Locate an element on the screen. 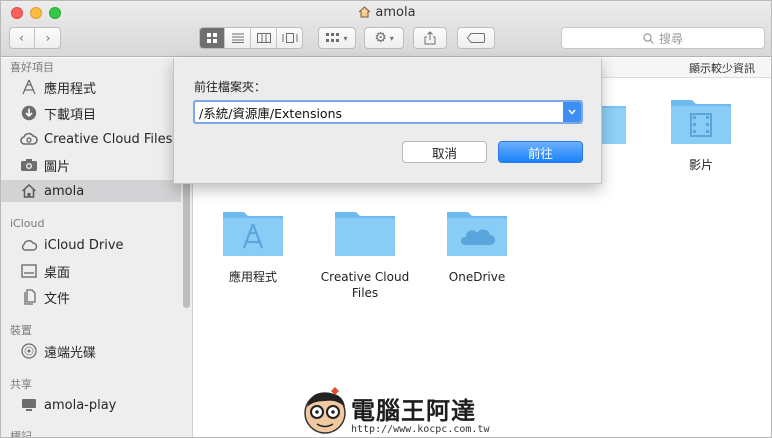 This screenshot has height=438, width=772. go-to-folder-prompt: 前往檔案夾： is located at coordinates (230, 87).